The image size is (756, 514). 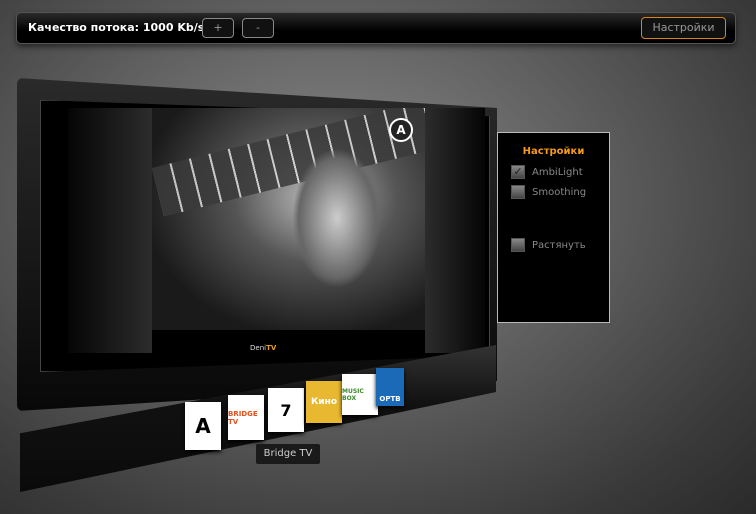 What do you see at coordinates (401, 130) in the screenshot?
I see `channel-watermark: A` at bounding box center [401, 130].